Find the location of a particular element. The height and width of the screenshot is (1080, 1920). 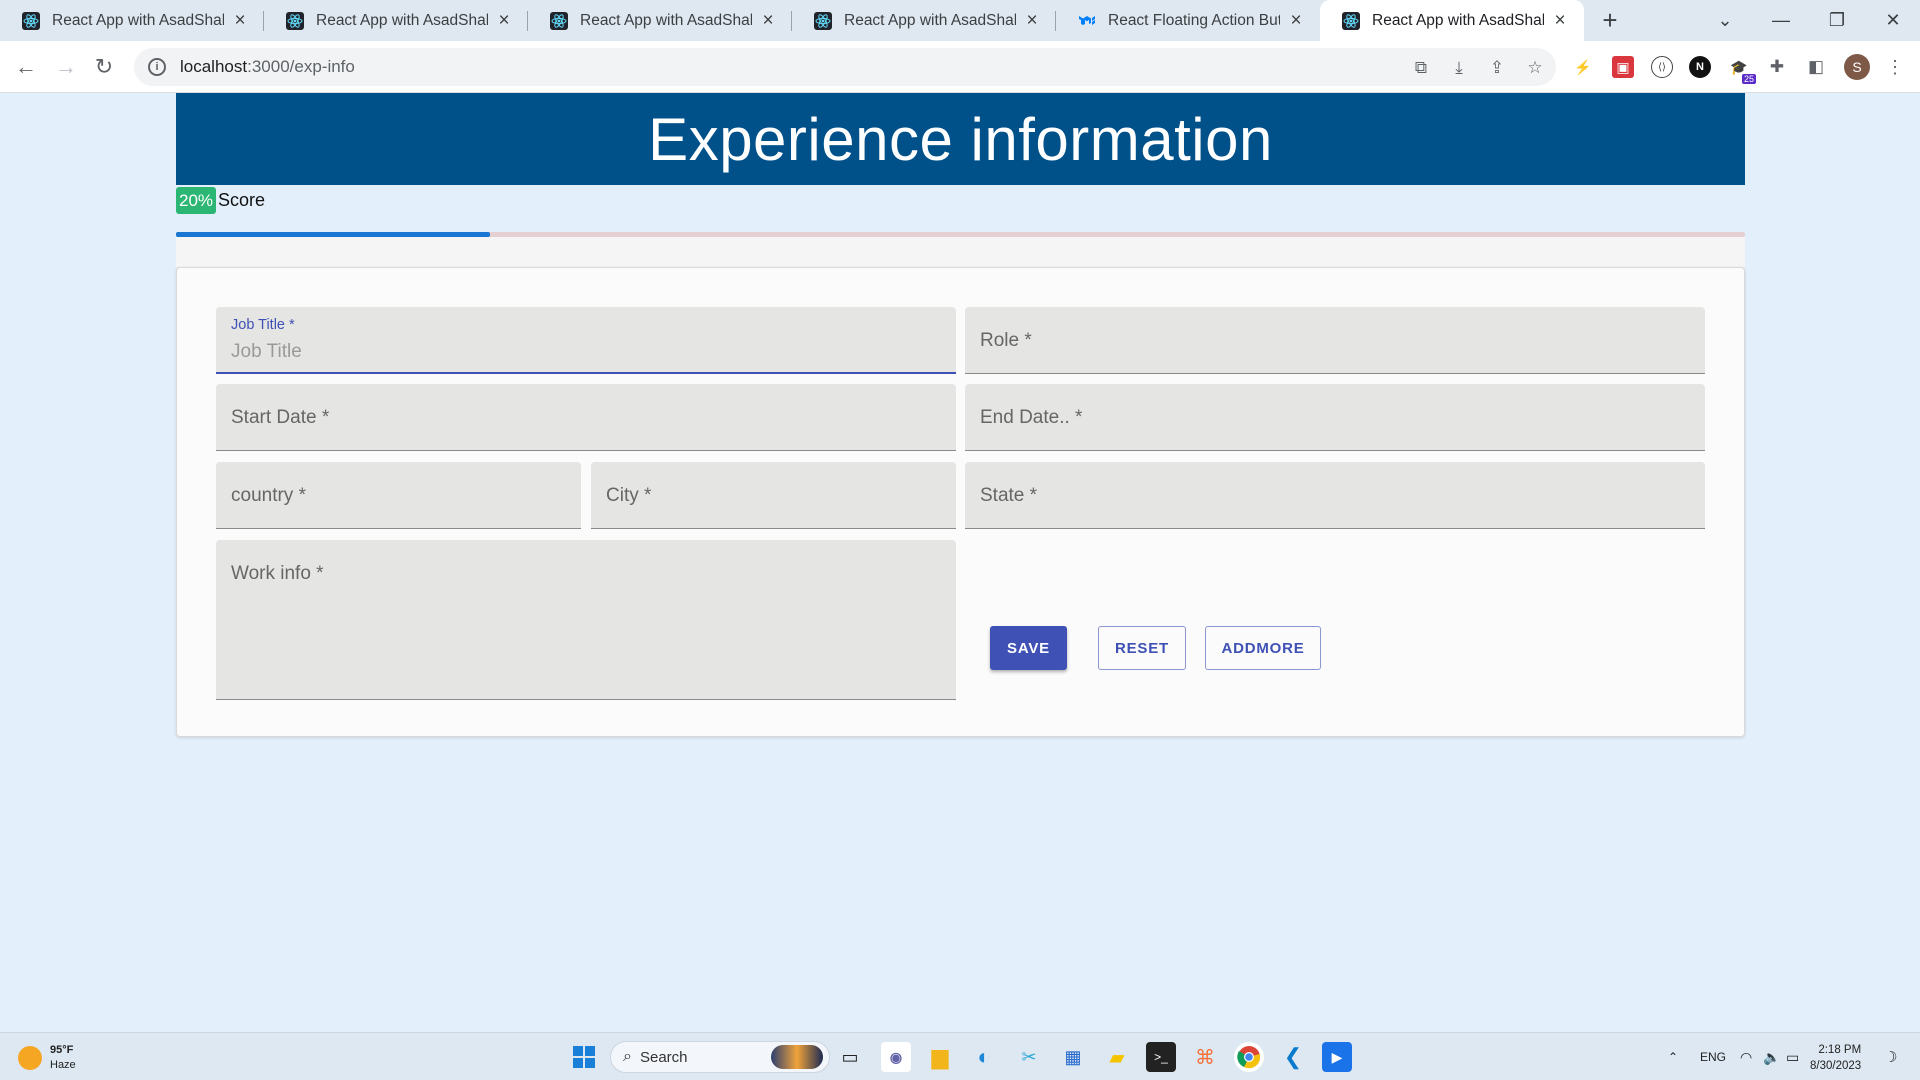

url-text: localhost:3000/exp-info is located at coordinates (267, 67).